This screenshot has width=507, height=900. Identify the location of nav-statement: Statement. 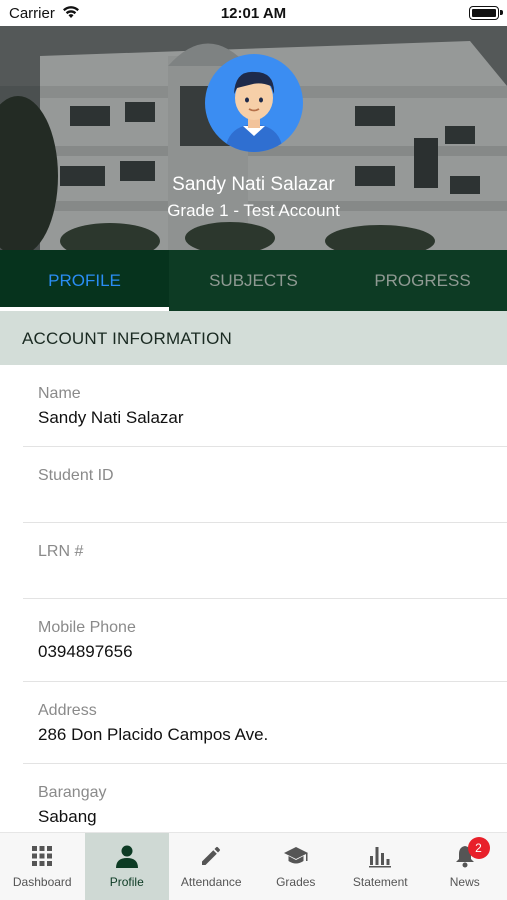
(380, 866).